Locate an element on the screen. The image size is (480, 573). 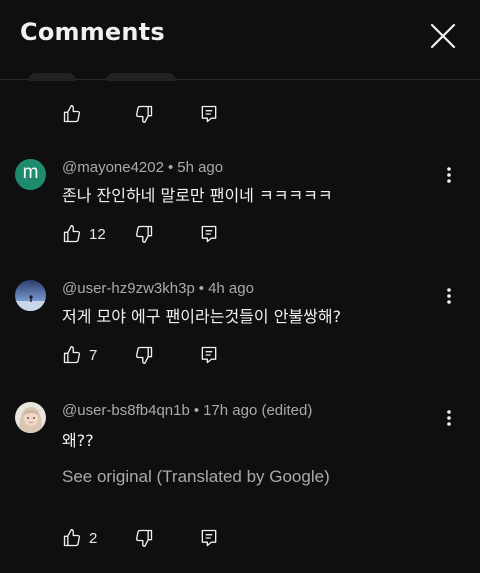
comment-author: @mayone4202 is located at coordinates (113, 167).